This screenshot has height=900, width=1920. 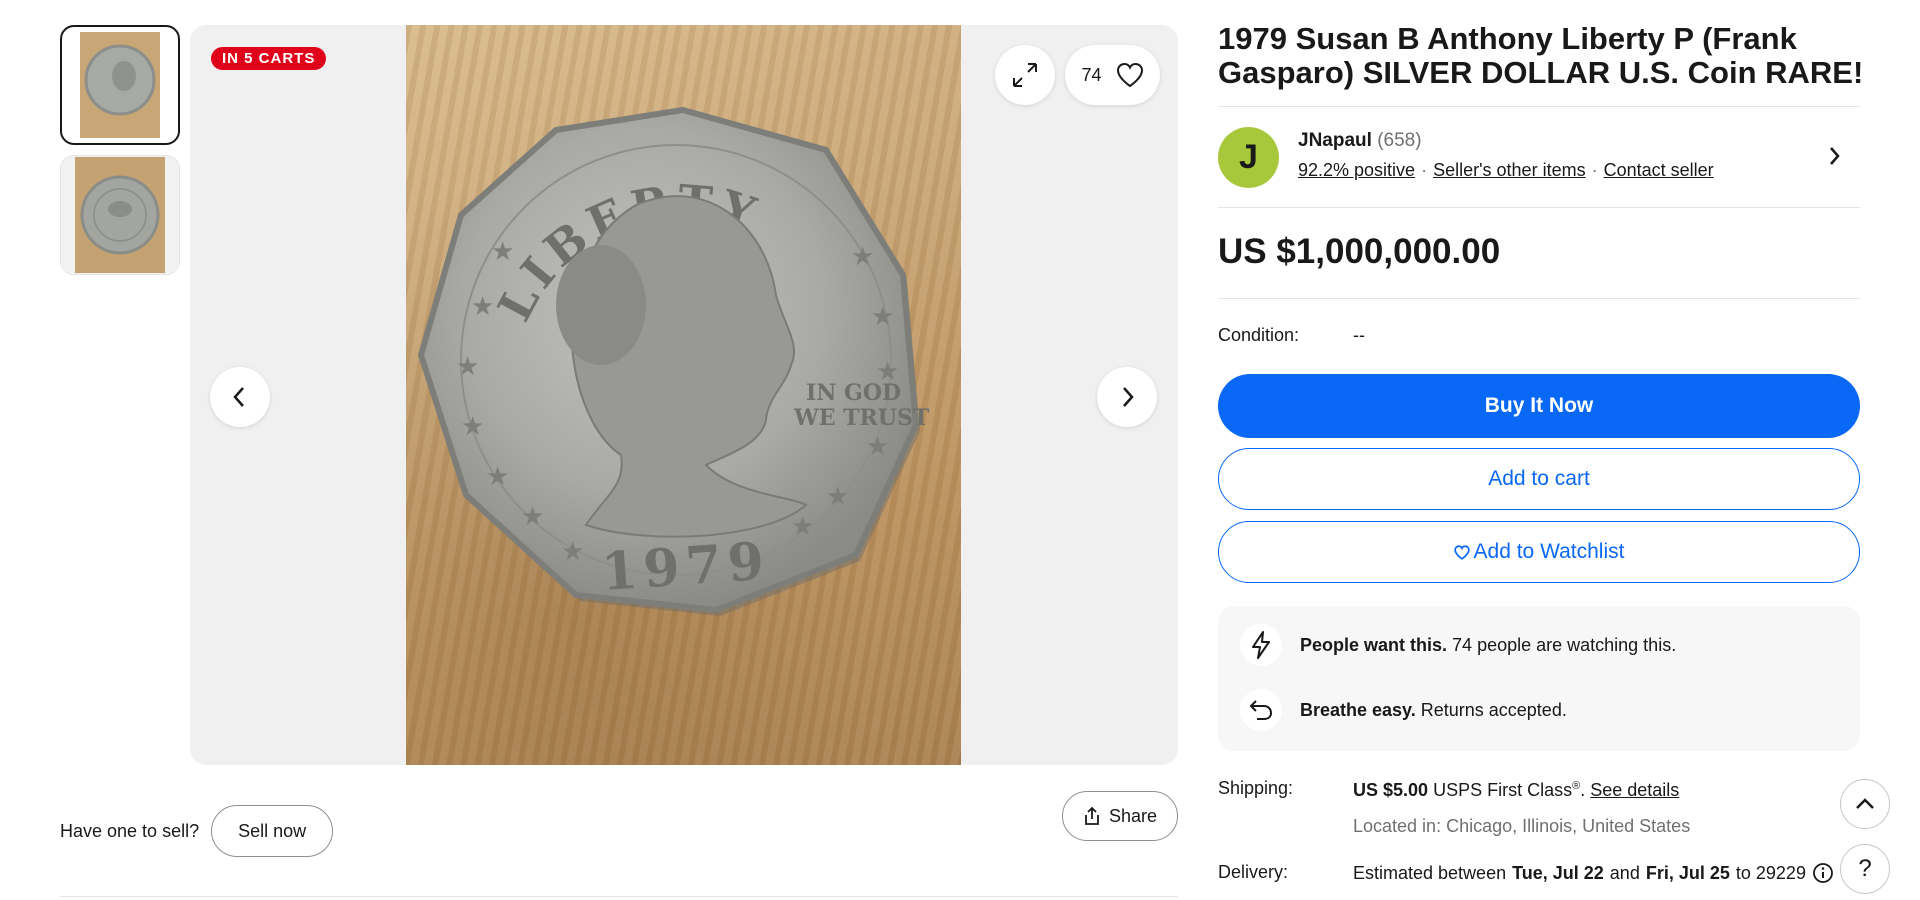 I want to click on sell-now-button: Sell now, so click(x=272, y=831).